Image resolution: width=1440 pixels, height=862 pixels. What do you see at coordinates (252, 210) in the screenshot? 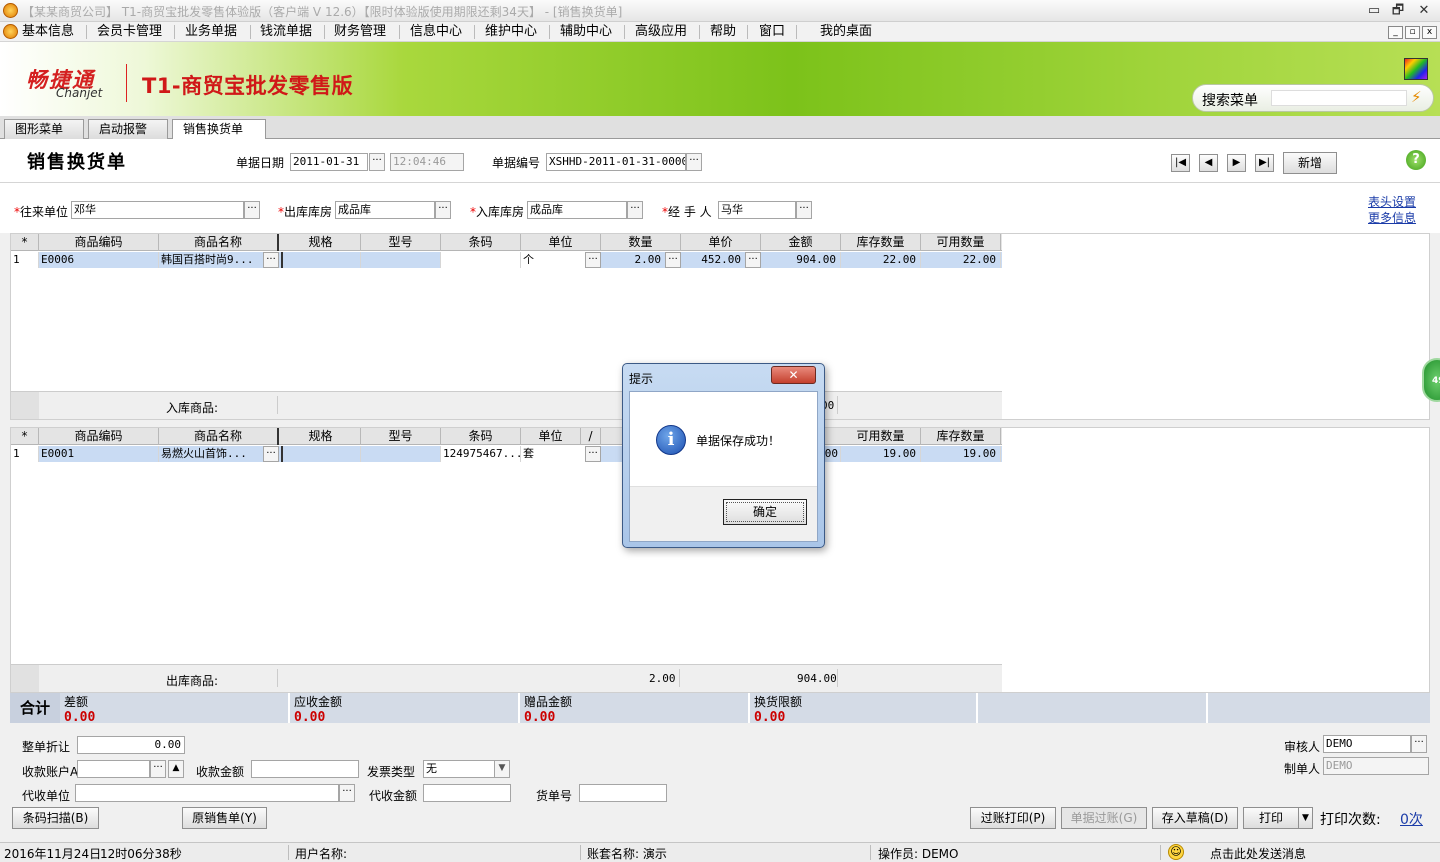
I see `partner-picker-button: ···` at bounding box center [252, 210].